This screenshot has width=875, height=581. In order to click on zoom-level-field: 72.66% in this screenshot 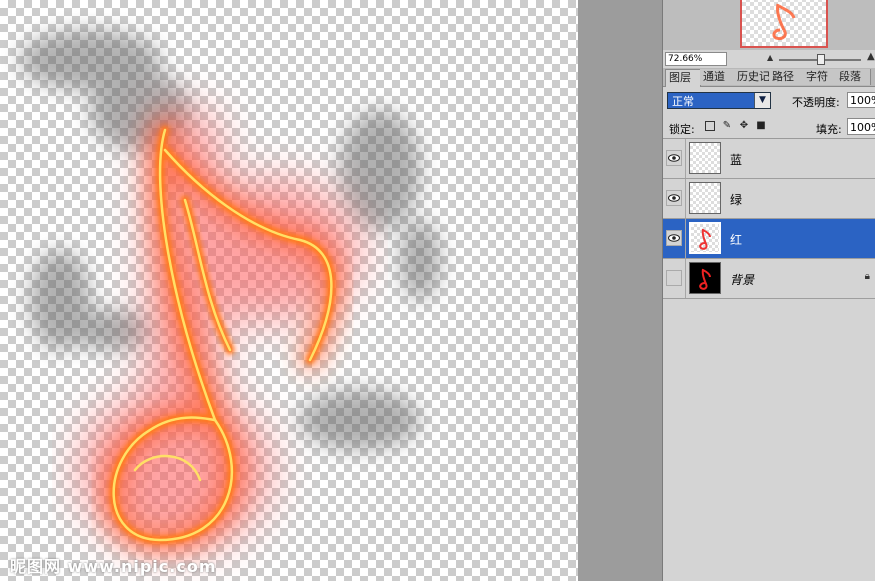, I will do `click(696, 59)`.